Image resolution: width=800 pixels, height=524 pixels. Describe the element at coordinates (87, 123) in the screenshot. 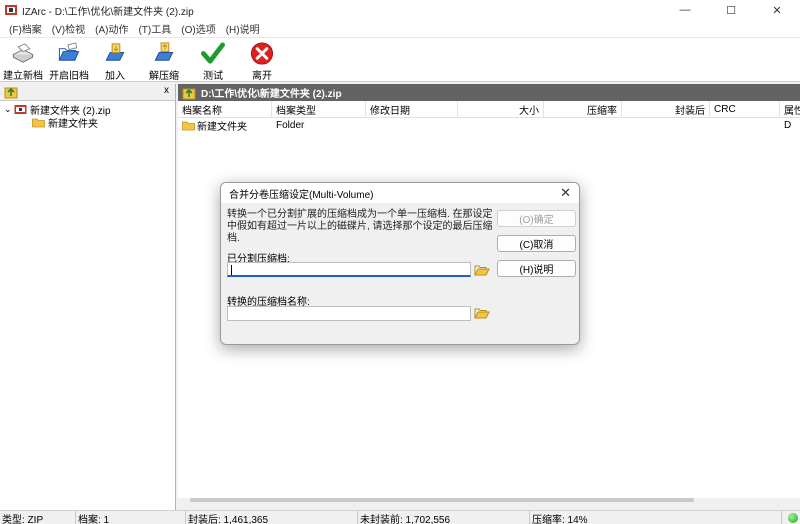

I see `tree-item-folder: 新建文件夹` at that location.